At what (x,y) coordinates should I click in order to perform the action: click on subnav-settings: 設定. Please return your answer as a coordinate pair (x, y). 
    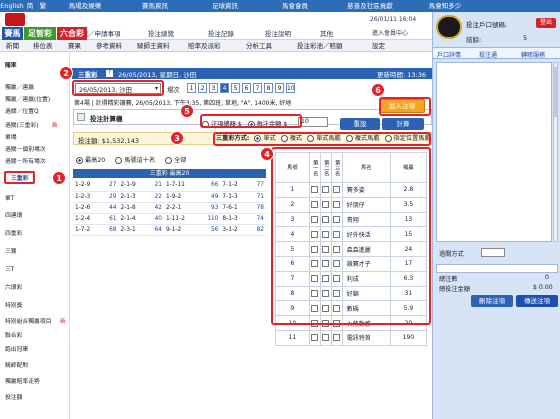
    Looking at the image, I should click on (378, 46).